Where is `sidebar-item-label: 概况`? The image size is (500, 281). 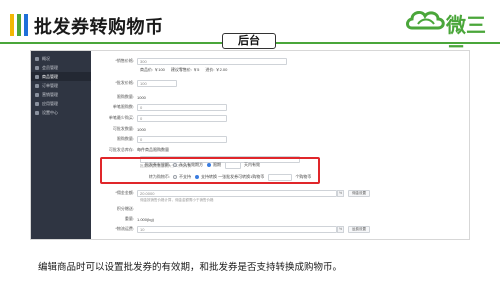 sidebar-item-label: 概况 is located at coordinates (46, 58).